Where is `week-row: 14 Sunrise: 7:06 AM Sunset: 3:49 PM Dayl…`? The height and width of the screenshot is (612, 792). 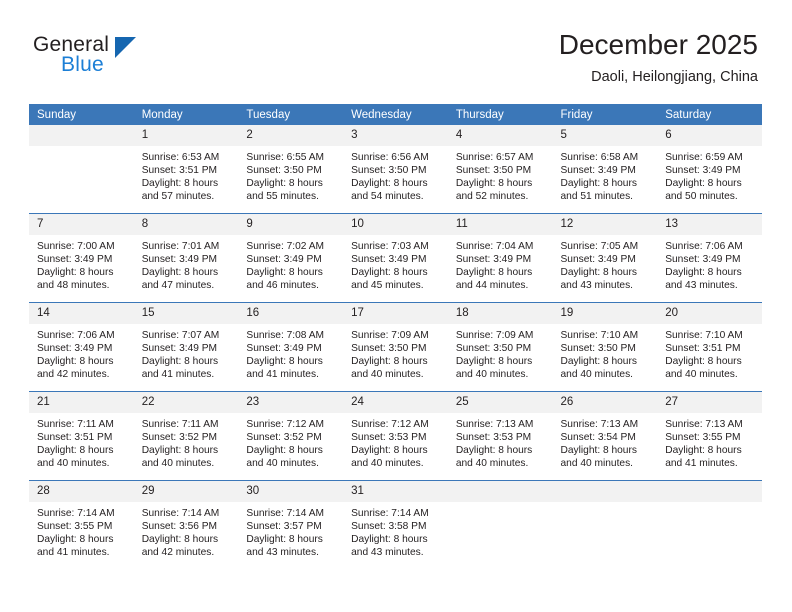
week-row: 14 Sunrise: 7:06 AM Sunset: 3:49 PM Dayl… is located at coordinates (395, 347).